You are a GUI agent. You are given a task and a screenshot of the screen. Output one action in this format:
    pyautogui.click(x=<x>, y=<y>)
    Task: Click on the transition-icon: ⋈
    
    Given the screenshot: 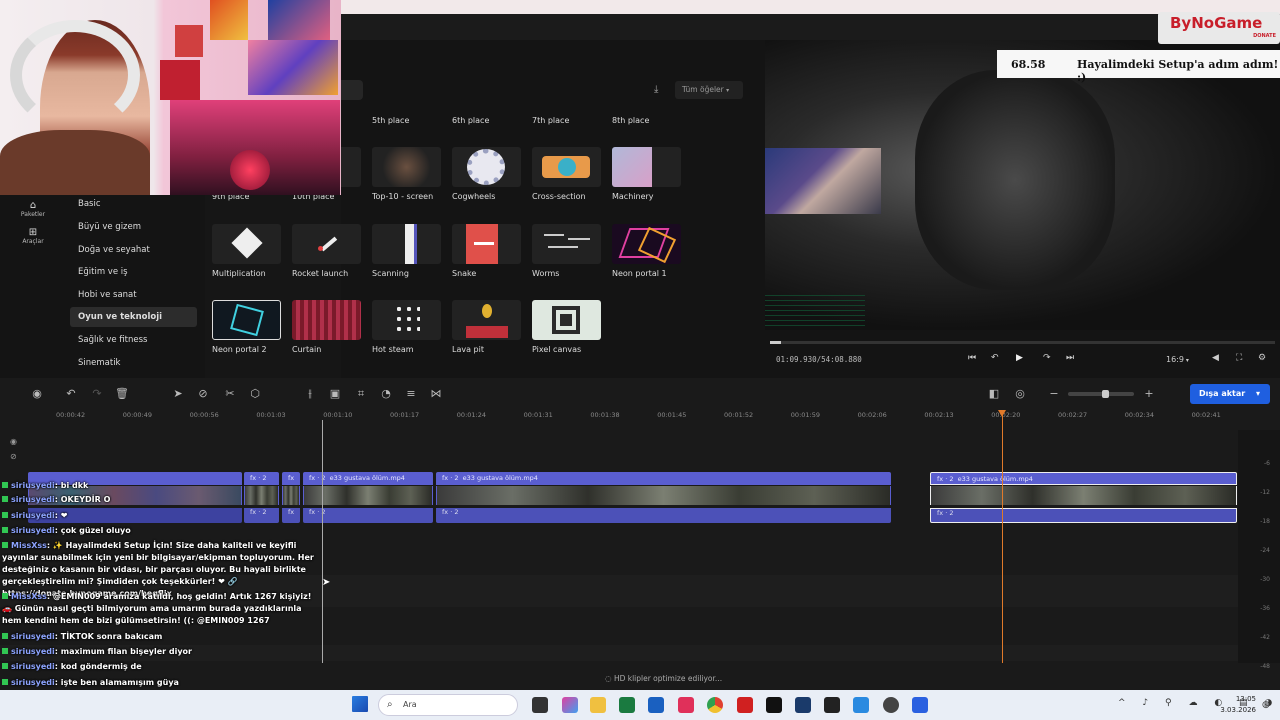 What is the action you would take?
    pyautogui.click(x=436, y=393)
    